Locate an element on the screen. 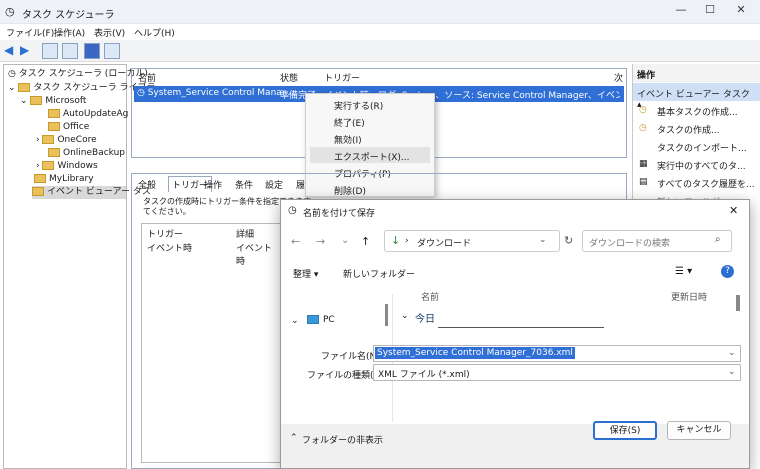  hide-folders-link: フォルダーの非表示 is located at coordinates (342, 439).